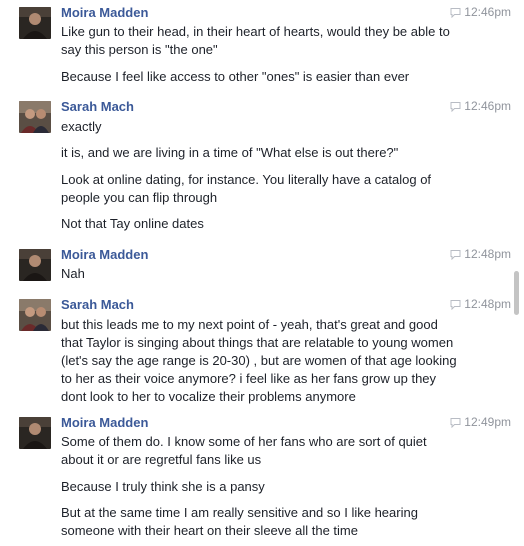  I want to click on timestamp: 12:49pm, so click(480, 422).